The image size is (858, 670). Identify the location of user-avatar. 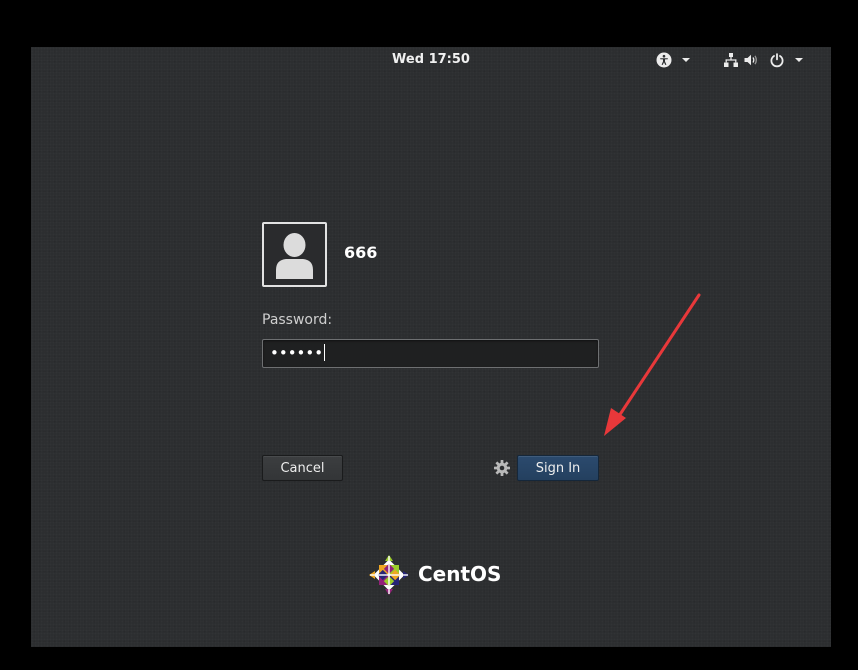
(294, 254).